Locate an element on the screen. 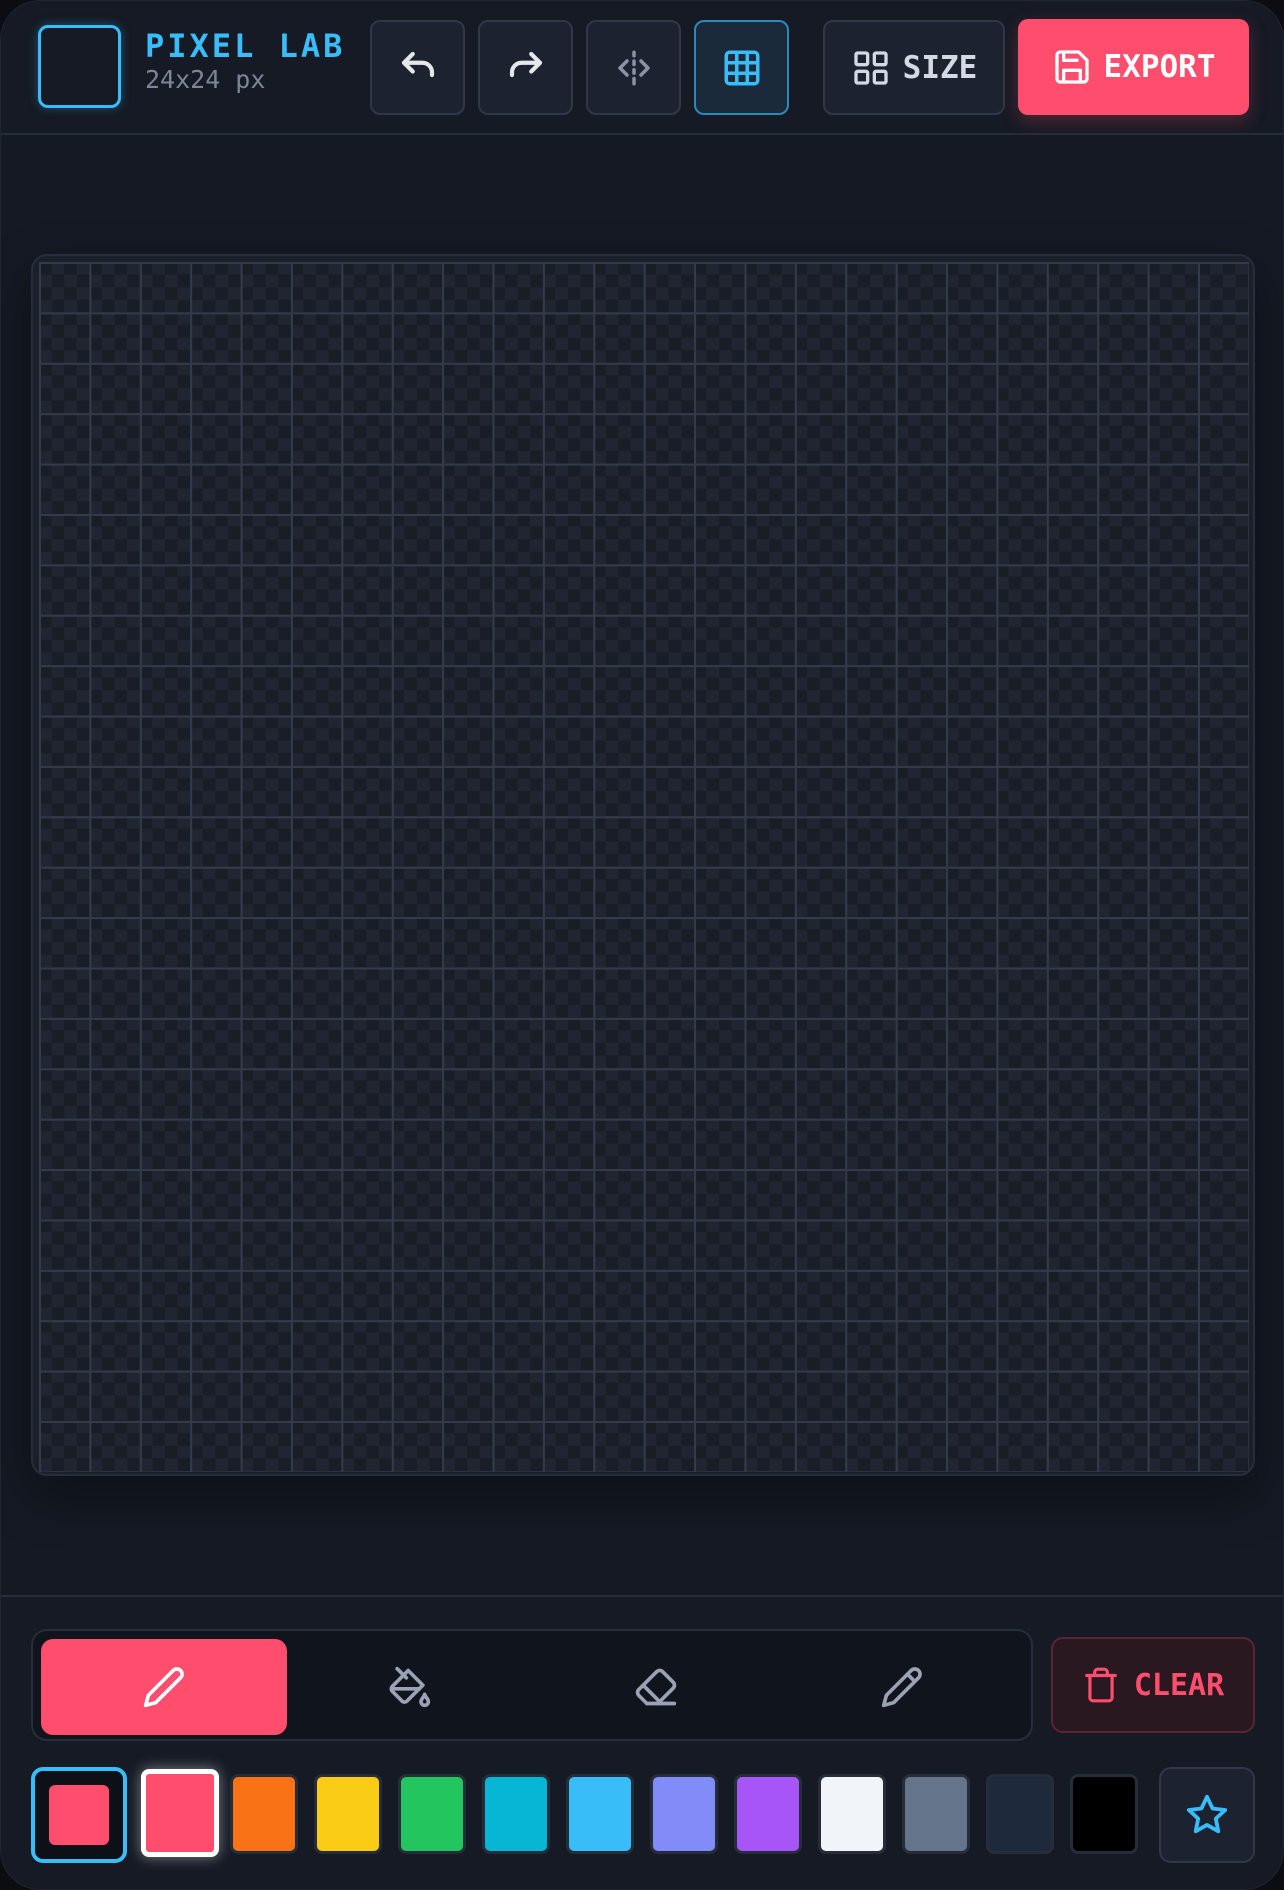 This screenshot has height=1890, width=1284. header-toolbar: PIXEL LAB 24x24 px SIZE EXPORT is located at coordinates (642, 68).